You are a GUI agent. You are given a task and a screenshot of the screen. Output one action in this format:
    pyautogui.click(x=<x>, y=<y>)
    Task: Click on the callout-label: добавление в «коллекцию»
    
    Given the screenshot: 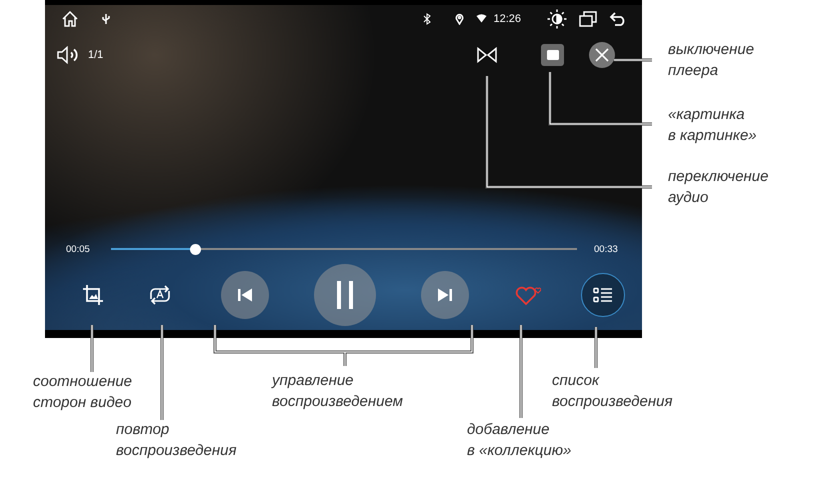 What is the action you would take?
    pyautogui.click(x=519, y=440)
    